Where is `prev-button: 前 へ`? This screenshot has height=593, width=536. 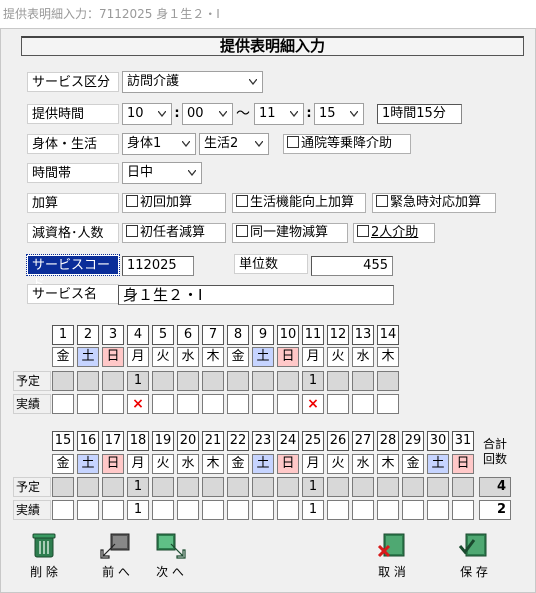
prev-button: 前 へ is located at coordinates (116, 555).